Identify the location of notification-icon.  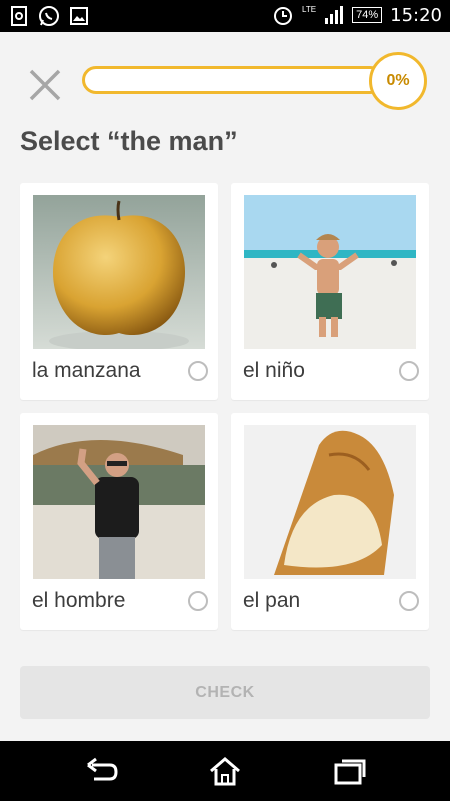
(19, 16).